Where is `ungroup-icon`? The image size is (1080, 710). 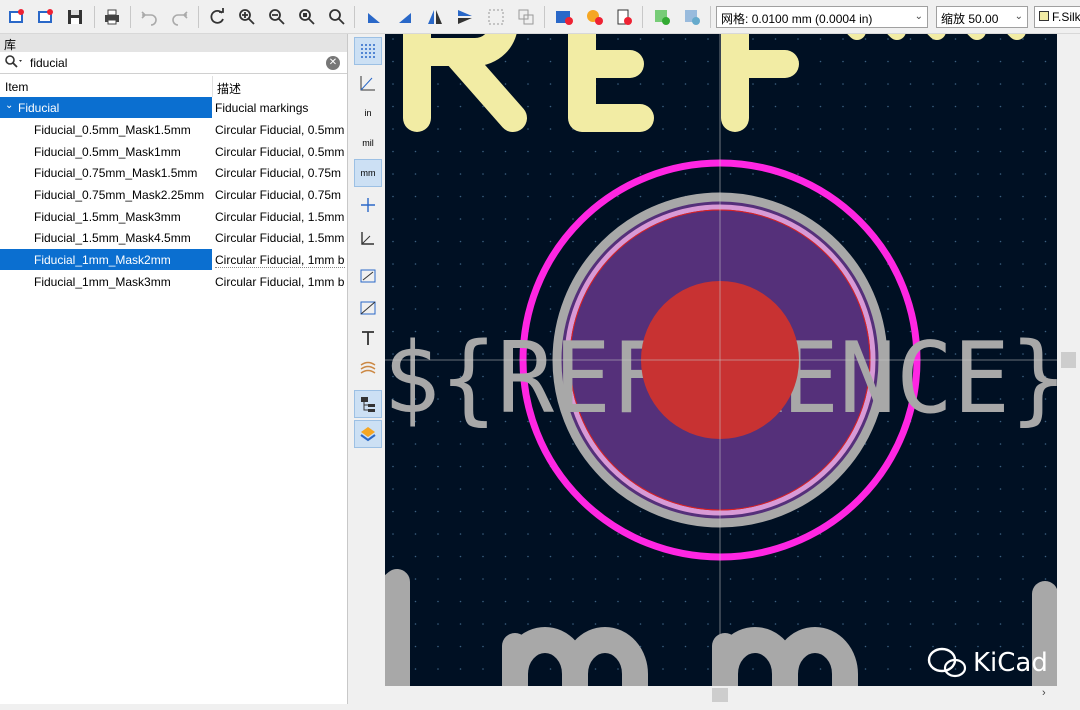 ungroup-icon is located at coordinates (526, 17).